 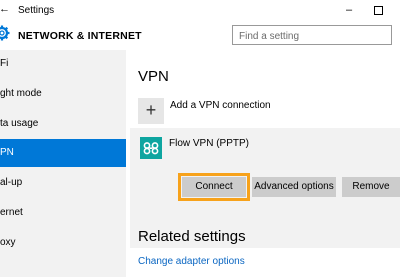 What do you see at coordinates (5, 9) in the screenshot?
I see `back-arrow-icon: ←` at bounding box center [5, 9].